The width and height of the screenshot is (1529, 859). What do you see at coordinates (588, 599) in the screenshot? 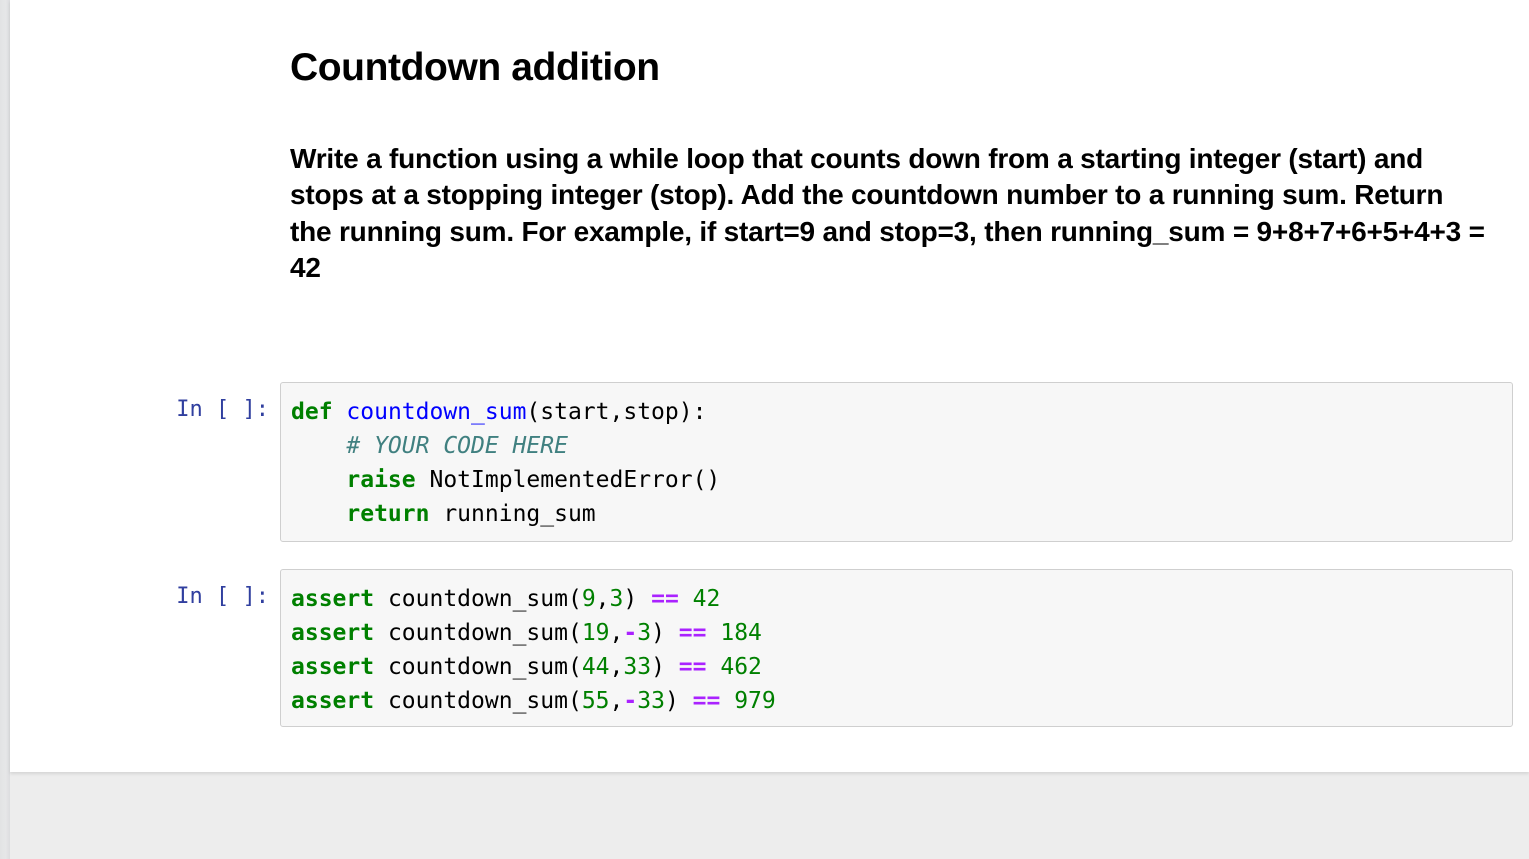
I see `code-token-num: 9` at bounding box center [588, 599].